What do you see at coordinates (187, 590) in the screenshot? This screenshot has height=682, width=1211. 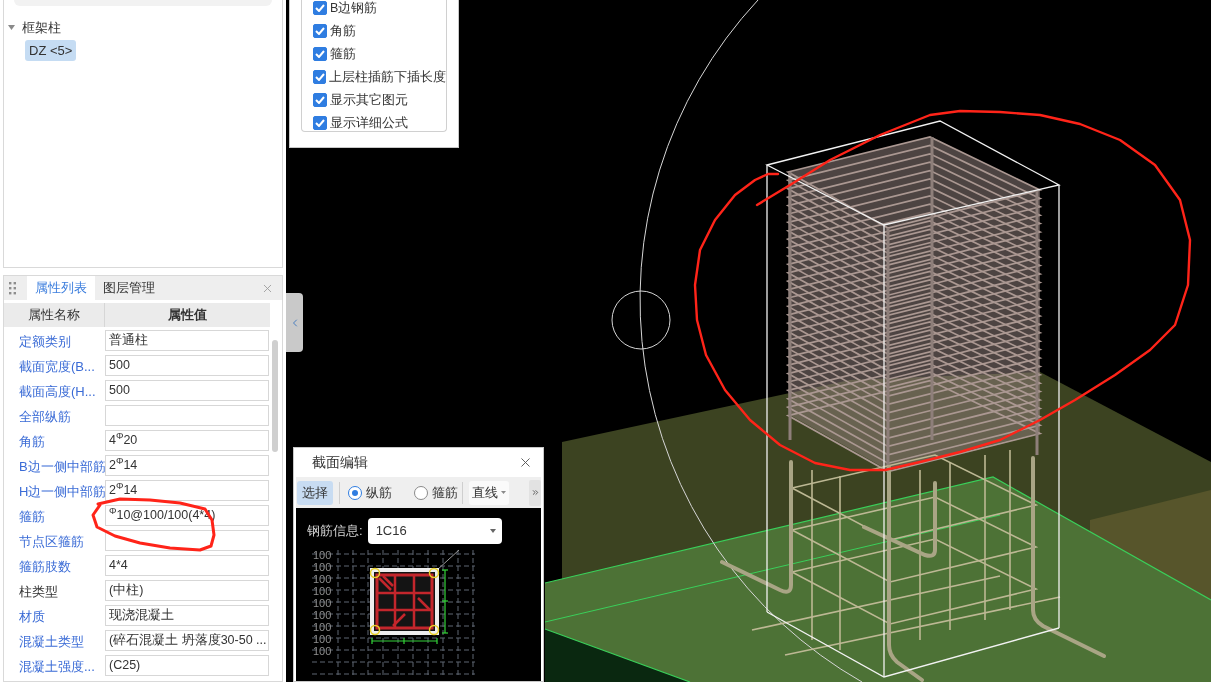 I see `value-field: (中柱)` at bounding box center [187, 590].